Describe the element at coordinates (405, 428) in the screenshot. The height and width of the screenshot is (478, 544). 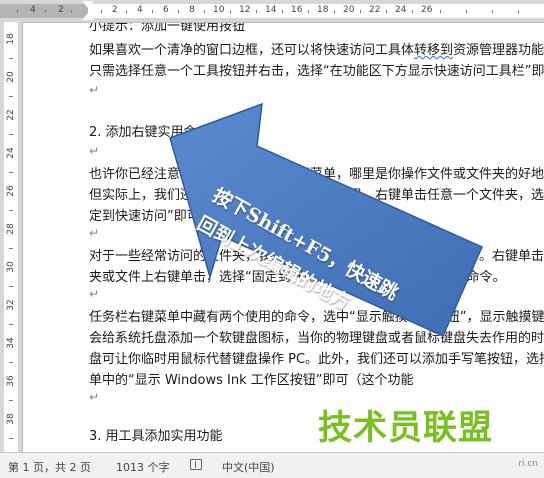
I see `watermark-logo-text: 技术员联盟` at that location.